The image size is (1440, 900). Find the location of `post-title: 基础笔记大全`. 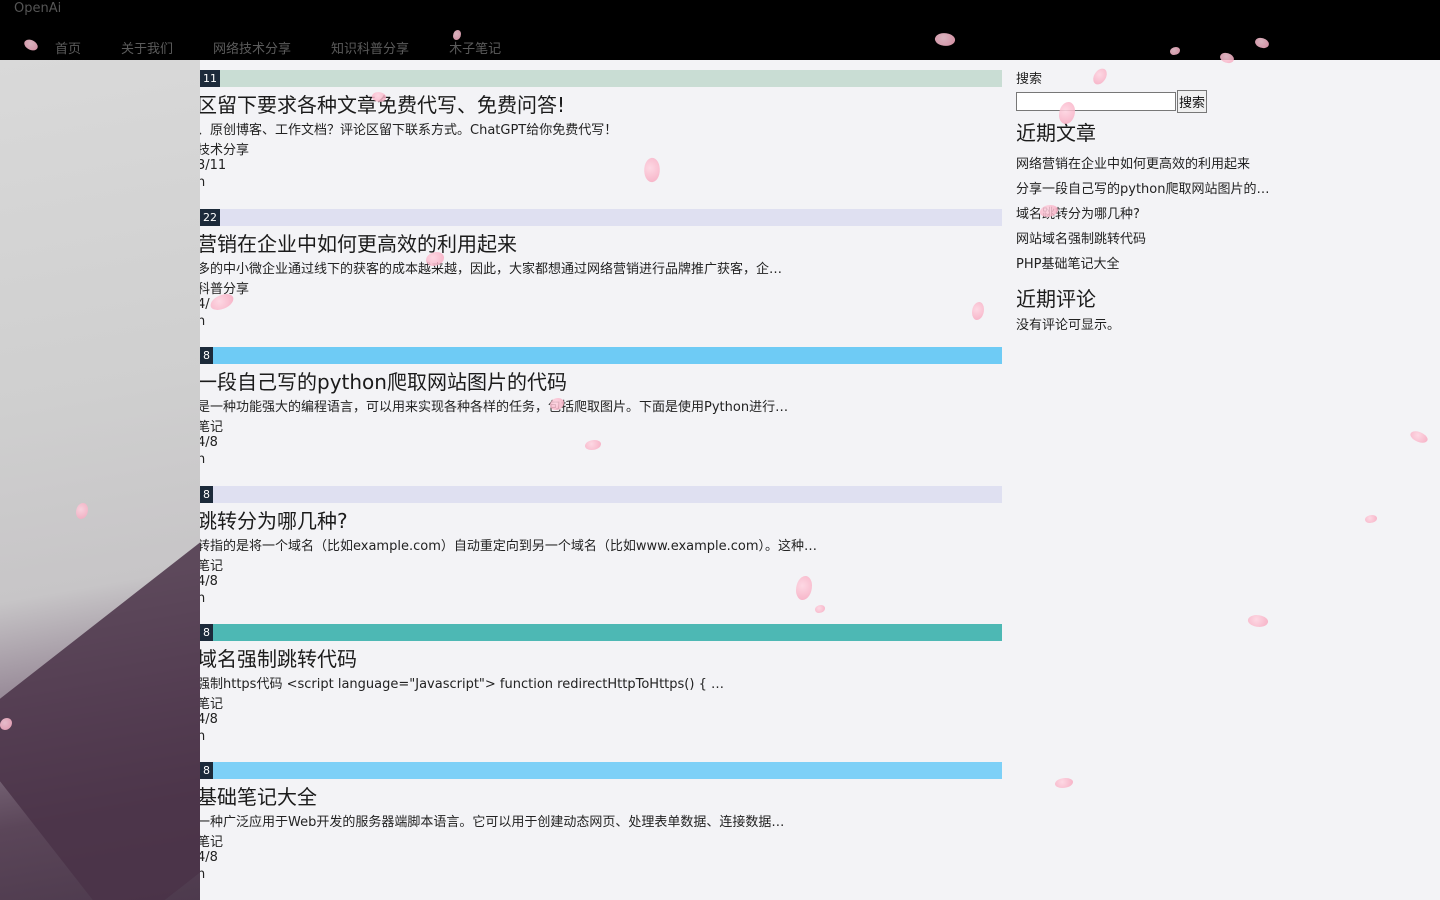

post-title: 基础笔记大全 is located at coordinates (258, 795).